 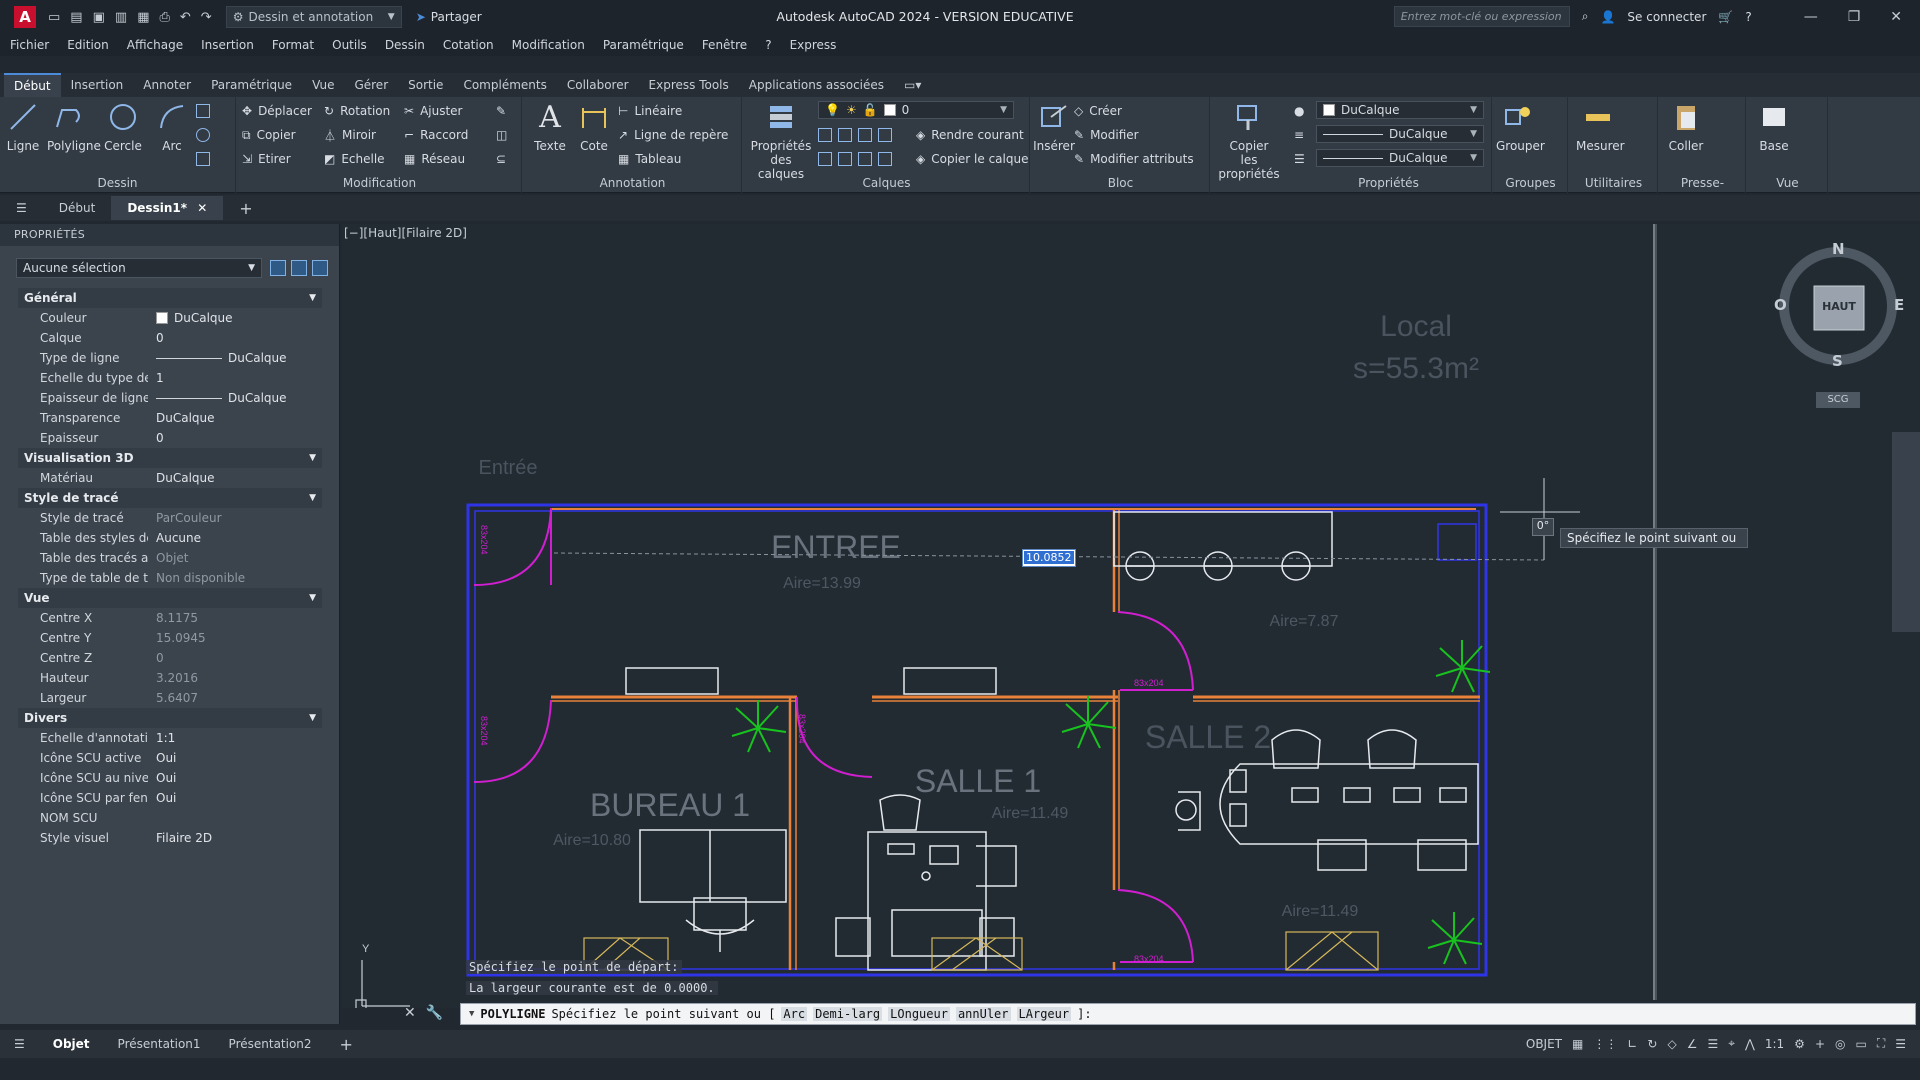 I want to click on tableau-button: ▦ Tableau, so click(x=649, y=159).